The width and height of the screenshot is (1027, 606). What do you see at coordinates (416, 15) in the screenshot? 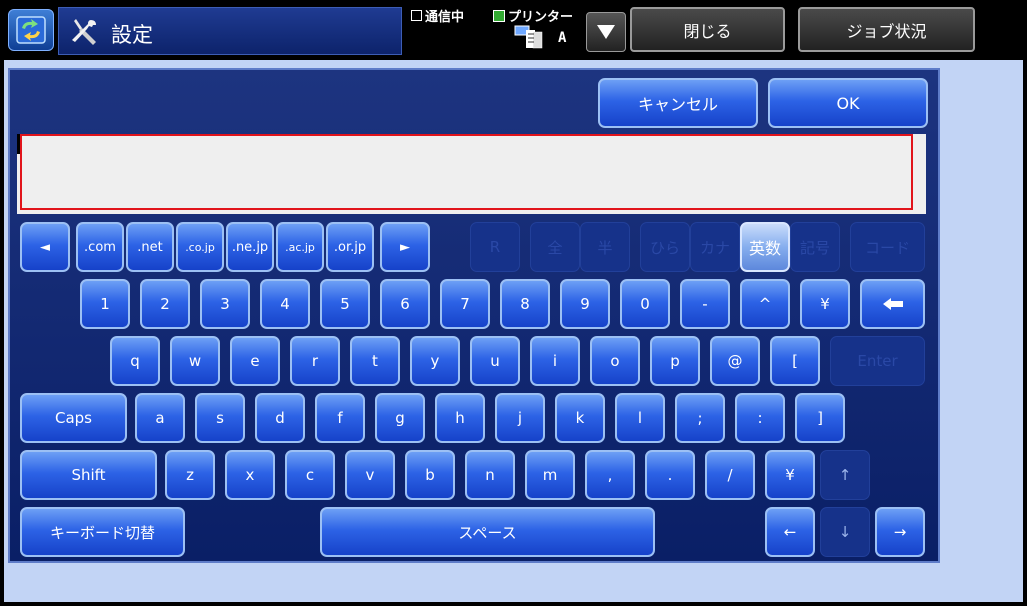
I see `comm-checkbox-icon` at bounding box center [416, 15].